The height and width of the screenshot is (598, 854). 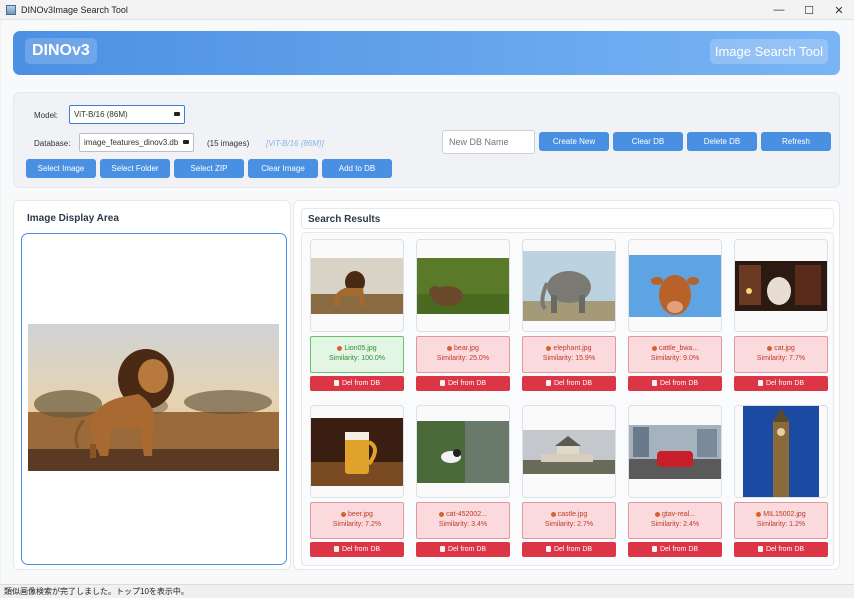 What do you see at coordinates (209, 168) in the screenshot?
I see `select-zip-button: Select ZIP` at bounding box center [209, 168].